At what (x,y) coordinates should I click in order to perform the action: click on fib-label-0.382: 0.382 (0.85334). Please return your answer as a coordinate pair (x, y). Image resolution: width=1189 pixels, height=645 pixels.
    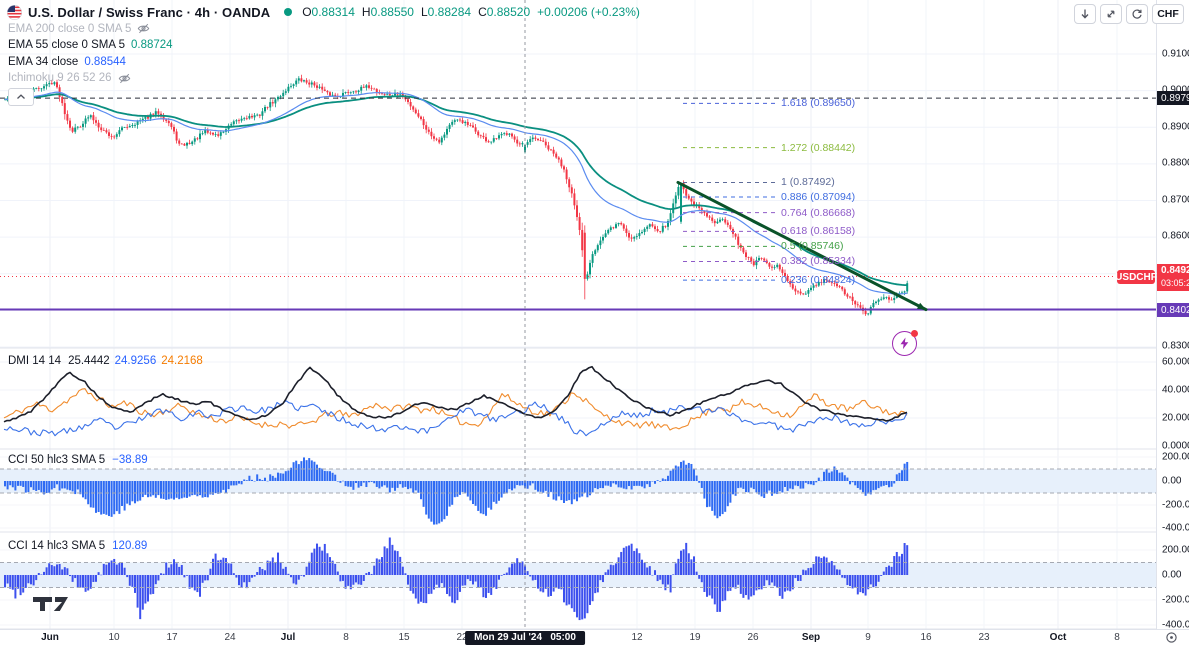
    Looking at the image, I should click on (818, 261).